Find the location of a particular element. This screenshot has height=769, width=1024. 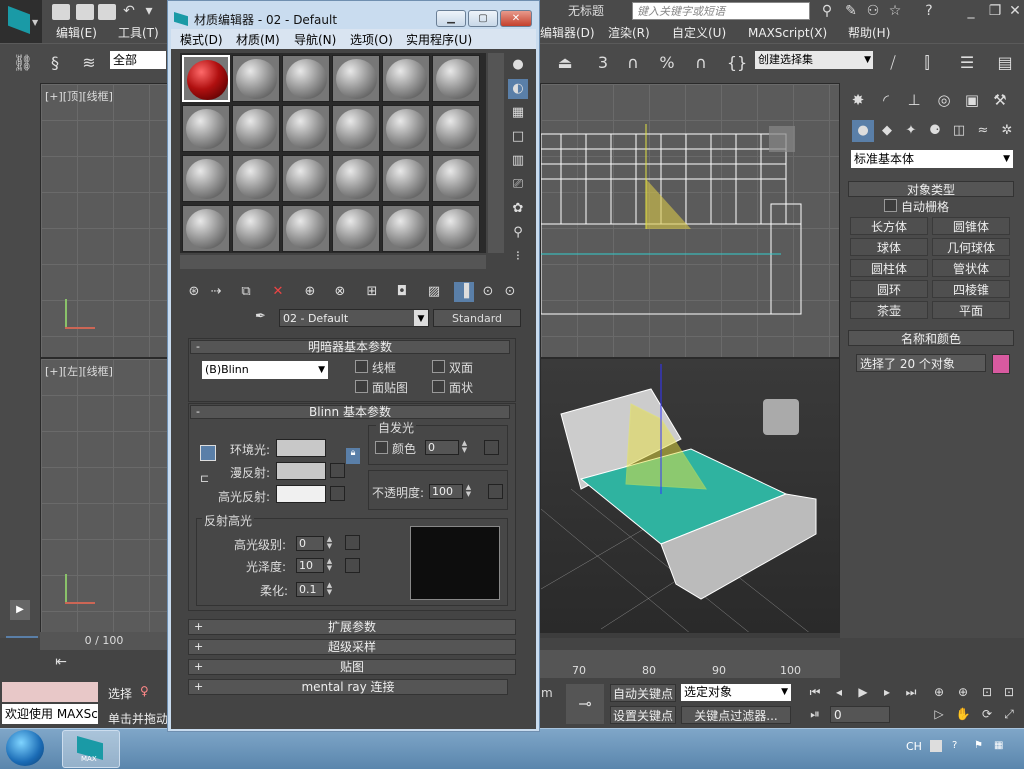

opacity-spinner: 100 is located at coordinates (446, 491).